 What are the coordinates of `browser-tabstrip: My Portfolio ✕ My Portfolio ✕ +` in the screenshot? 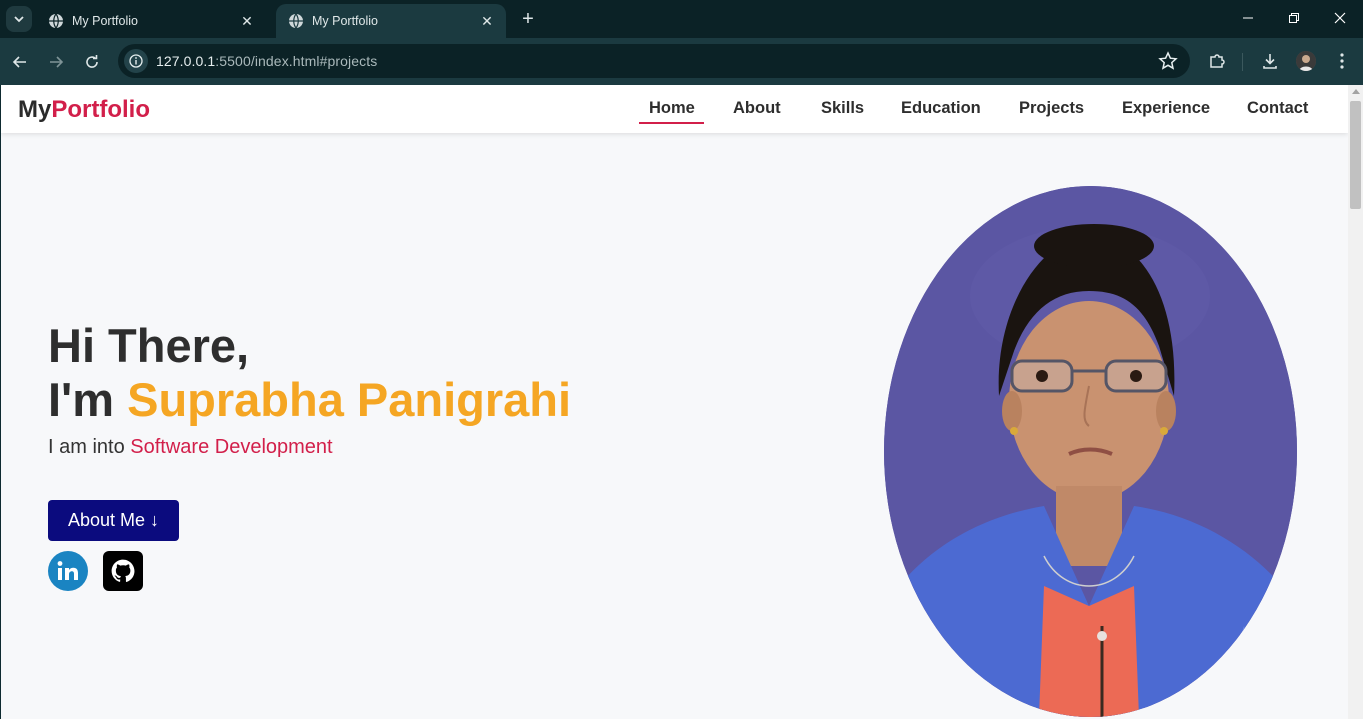 It's located at (681, 19).